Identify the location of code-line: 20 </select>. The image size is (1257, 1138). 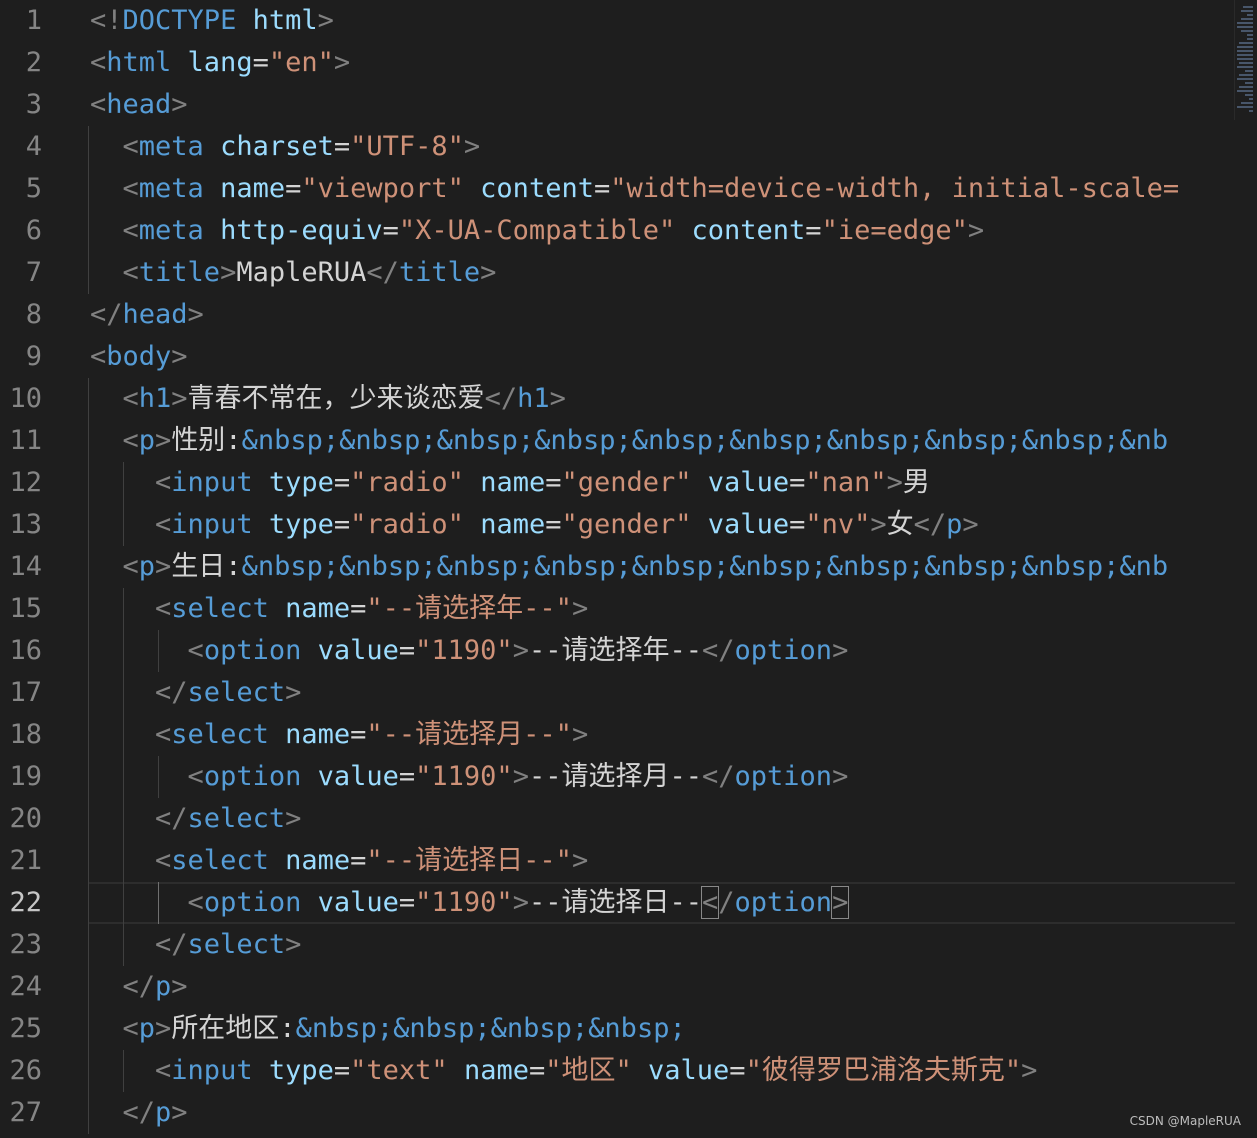
(617, 819).